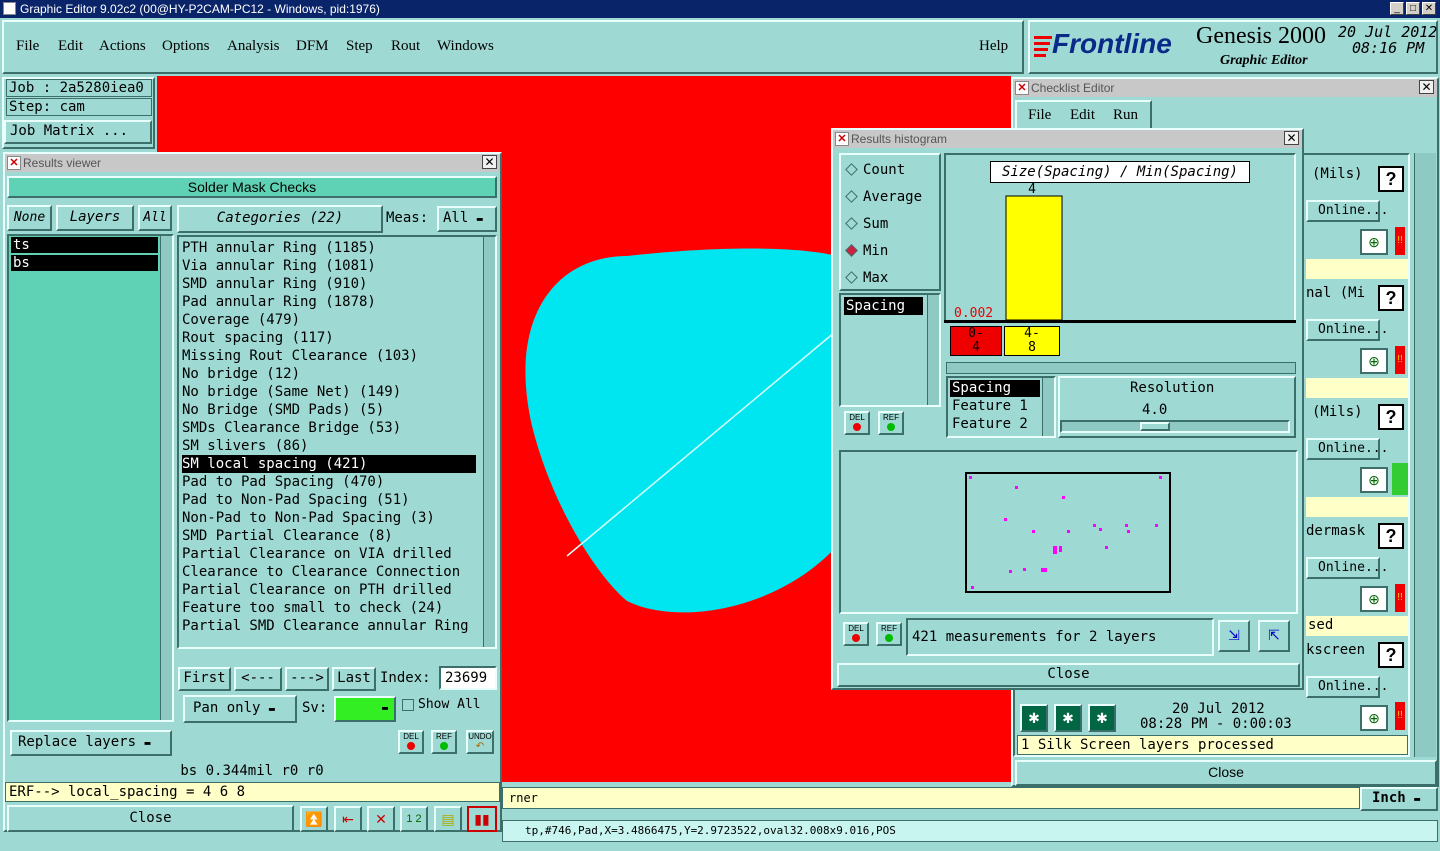  Describe the element at coordinates (892, 200) in the screenshot. I see `option-average: Average` at that location.